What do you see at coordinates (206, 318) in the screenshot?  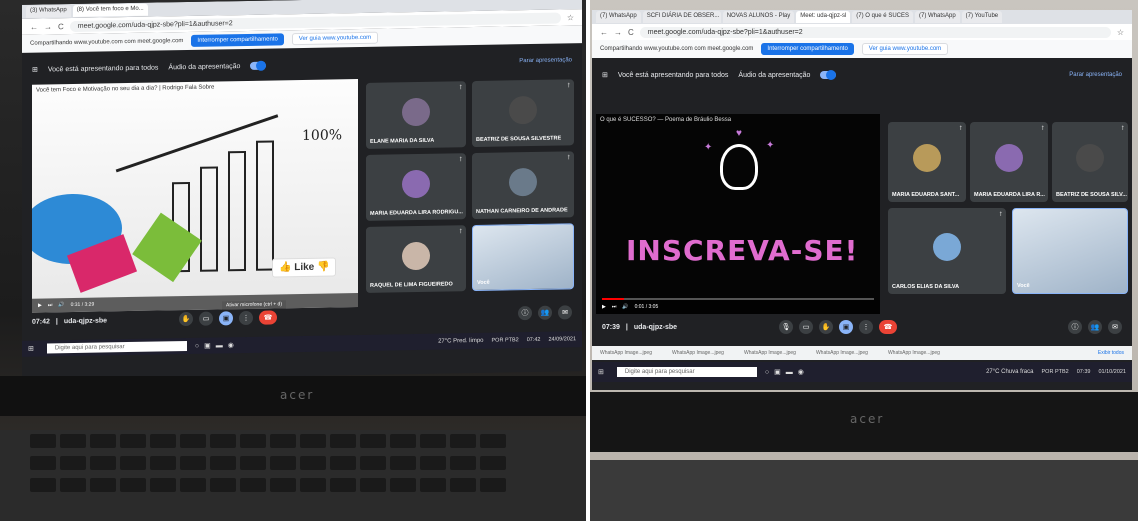 I see `captions-button: ▭` at bounding box center [206, 318].